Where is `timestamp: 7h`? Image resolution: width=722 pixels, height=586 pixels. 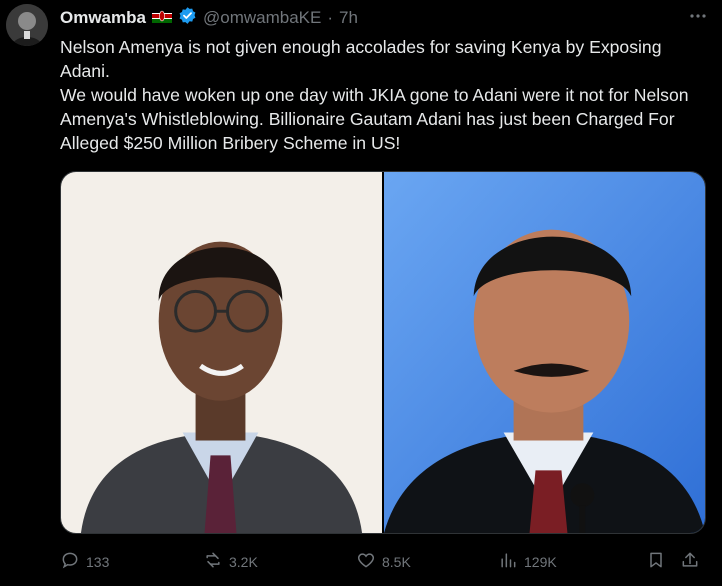 timestamp: 7h is located at coordinates (348, 18).